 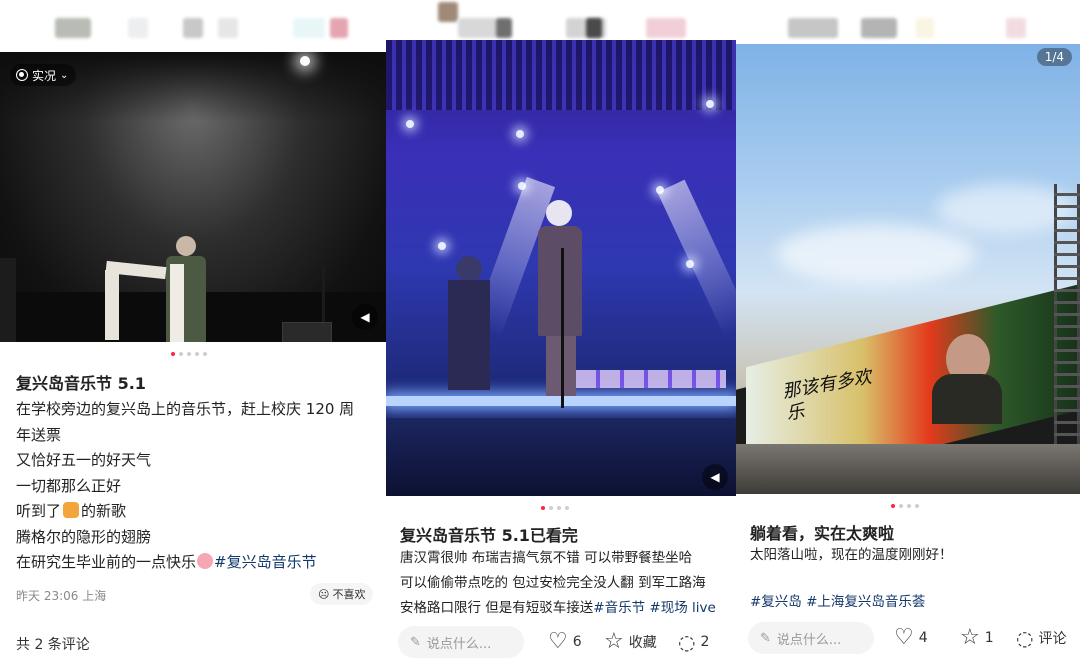 What do you see at coordinates (69, 485) in the screenshot?
I see `body-line: 一切都那么正好` at bounding box center [69, 485].